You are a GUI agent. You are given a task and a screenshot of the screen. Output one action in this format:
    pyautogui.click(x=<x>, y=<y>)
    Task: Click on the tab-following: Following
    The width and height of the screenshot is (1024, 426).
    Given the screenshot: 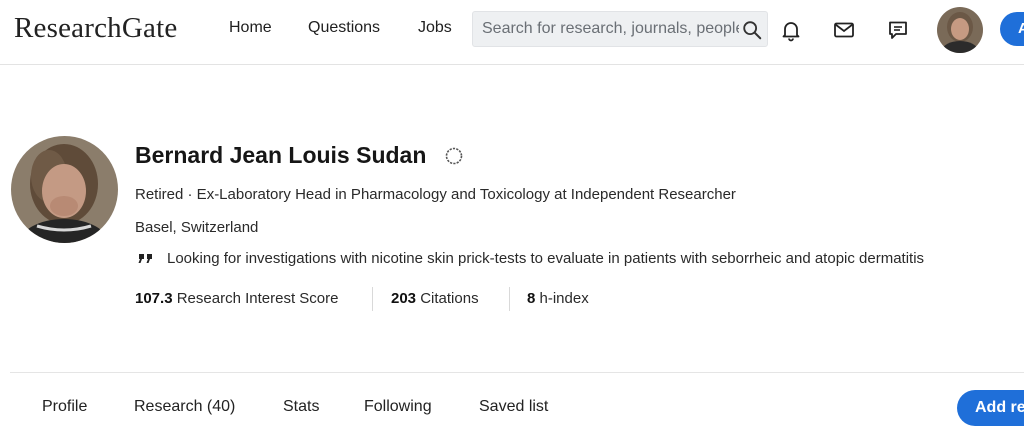 What is the action you would take?
    pyautogui.click(x=398, y=407)
    